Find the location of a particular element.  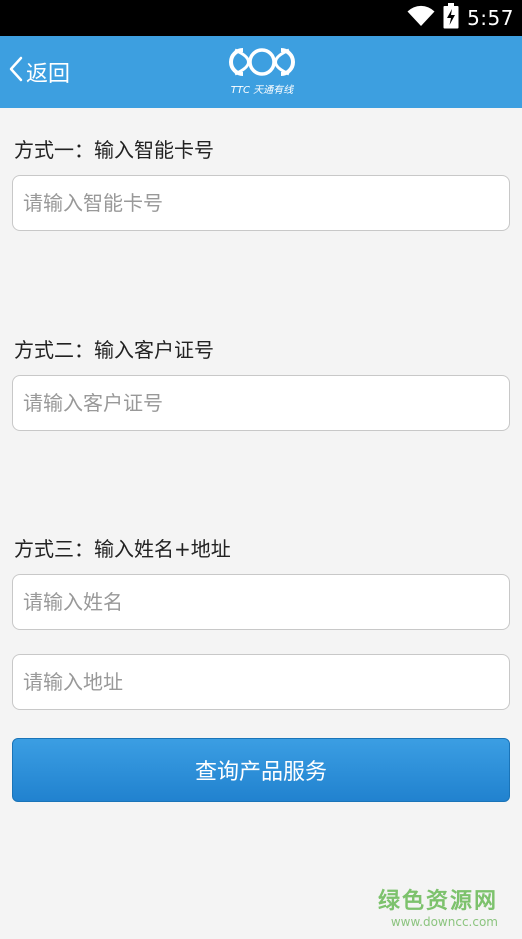

logo-mark-icon is located at coordinates (262, 62).